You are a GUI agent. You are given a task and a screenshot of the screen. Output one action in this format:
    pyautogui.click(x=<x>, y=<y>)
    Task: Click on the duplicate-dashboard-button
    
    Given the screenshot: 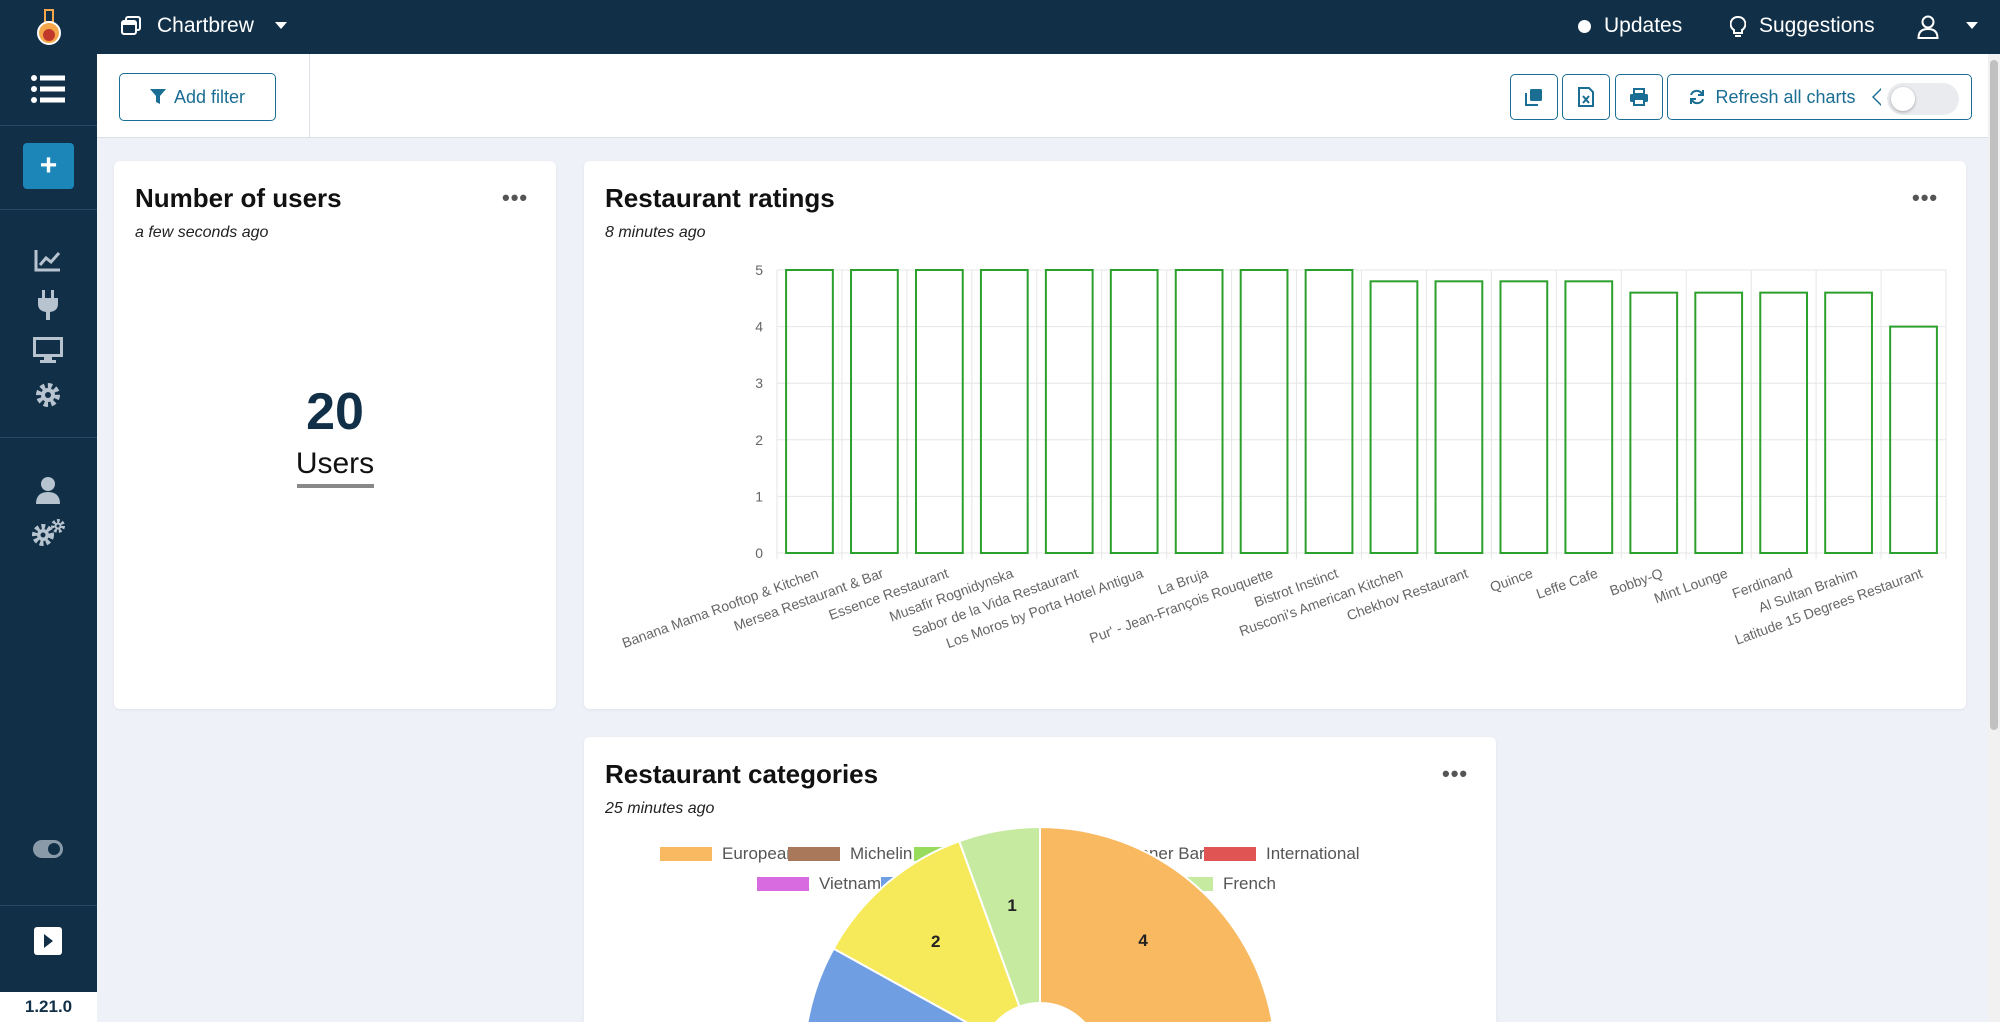 What is the action you would take?
    pyautogui.click(x=1534, y=97)
    